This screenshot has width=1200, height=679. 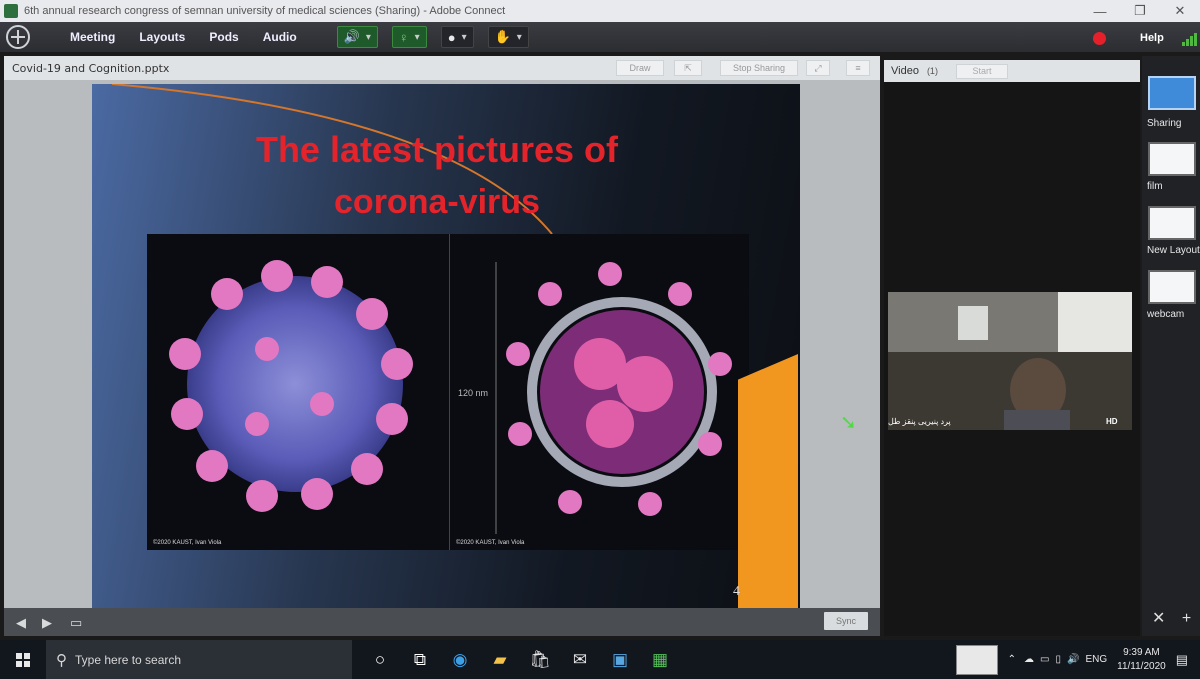 What do you see at coordinates (768, 482) in the screenshot?
I see `slide-orange-accent` at bounding box center [768, 482].